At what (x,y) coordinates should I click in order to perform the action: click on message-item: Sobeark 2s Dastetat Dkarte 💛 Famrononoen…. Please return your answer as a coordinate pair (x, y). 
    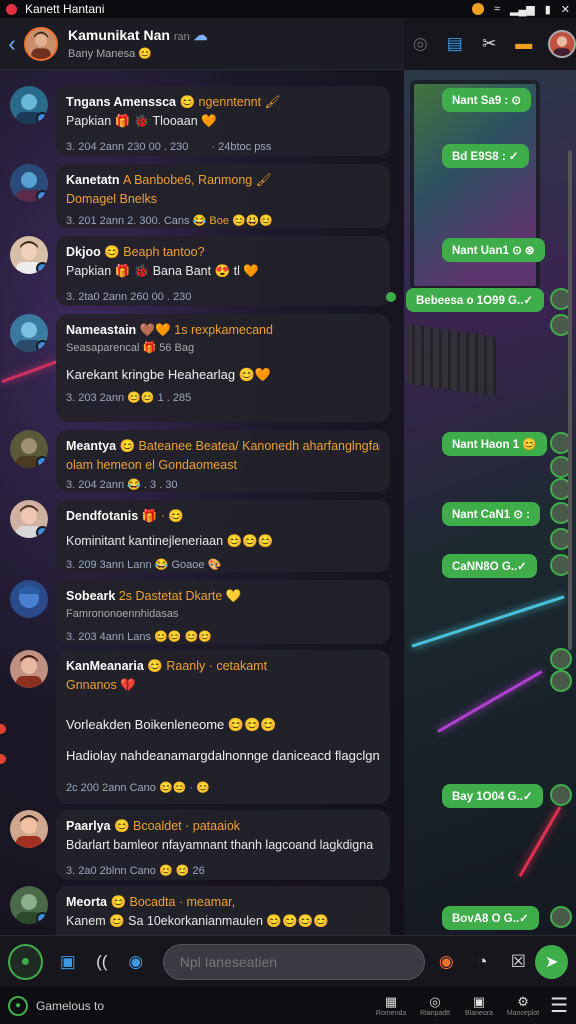
    Looking at the image, I should click on (200, 612).